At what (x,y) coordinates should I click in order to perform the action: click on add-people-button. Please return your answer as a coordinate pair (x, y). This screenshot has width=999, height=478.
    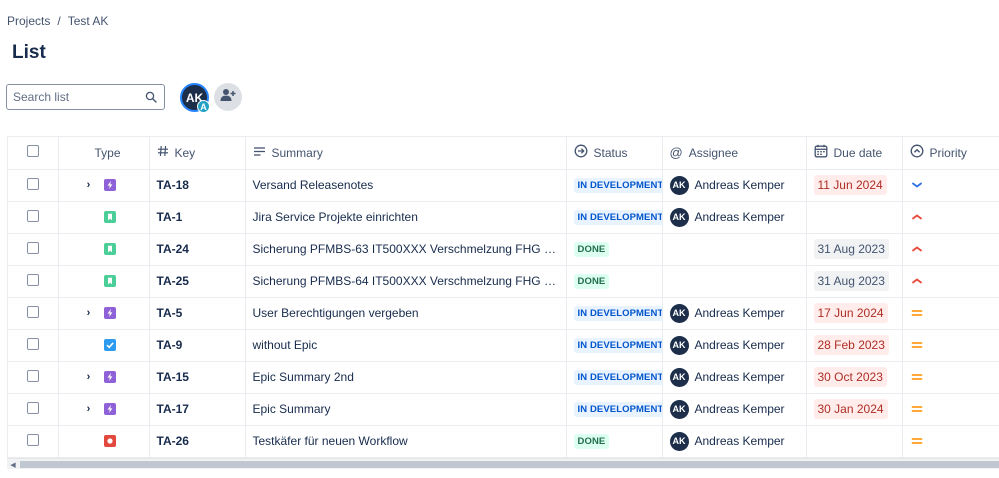
    Looking at the image, I should click on (228, 97).